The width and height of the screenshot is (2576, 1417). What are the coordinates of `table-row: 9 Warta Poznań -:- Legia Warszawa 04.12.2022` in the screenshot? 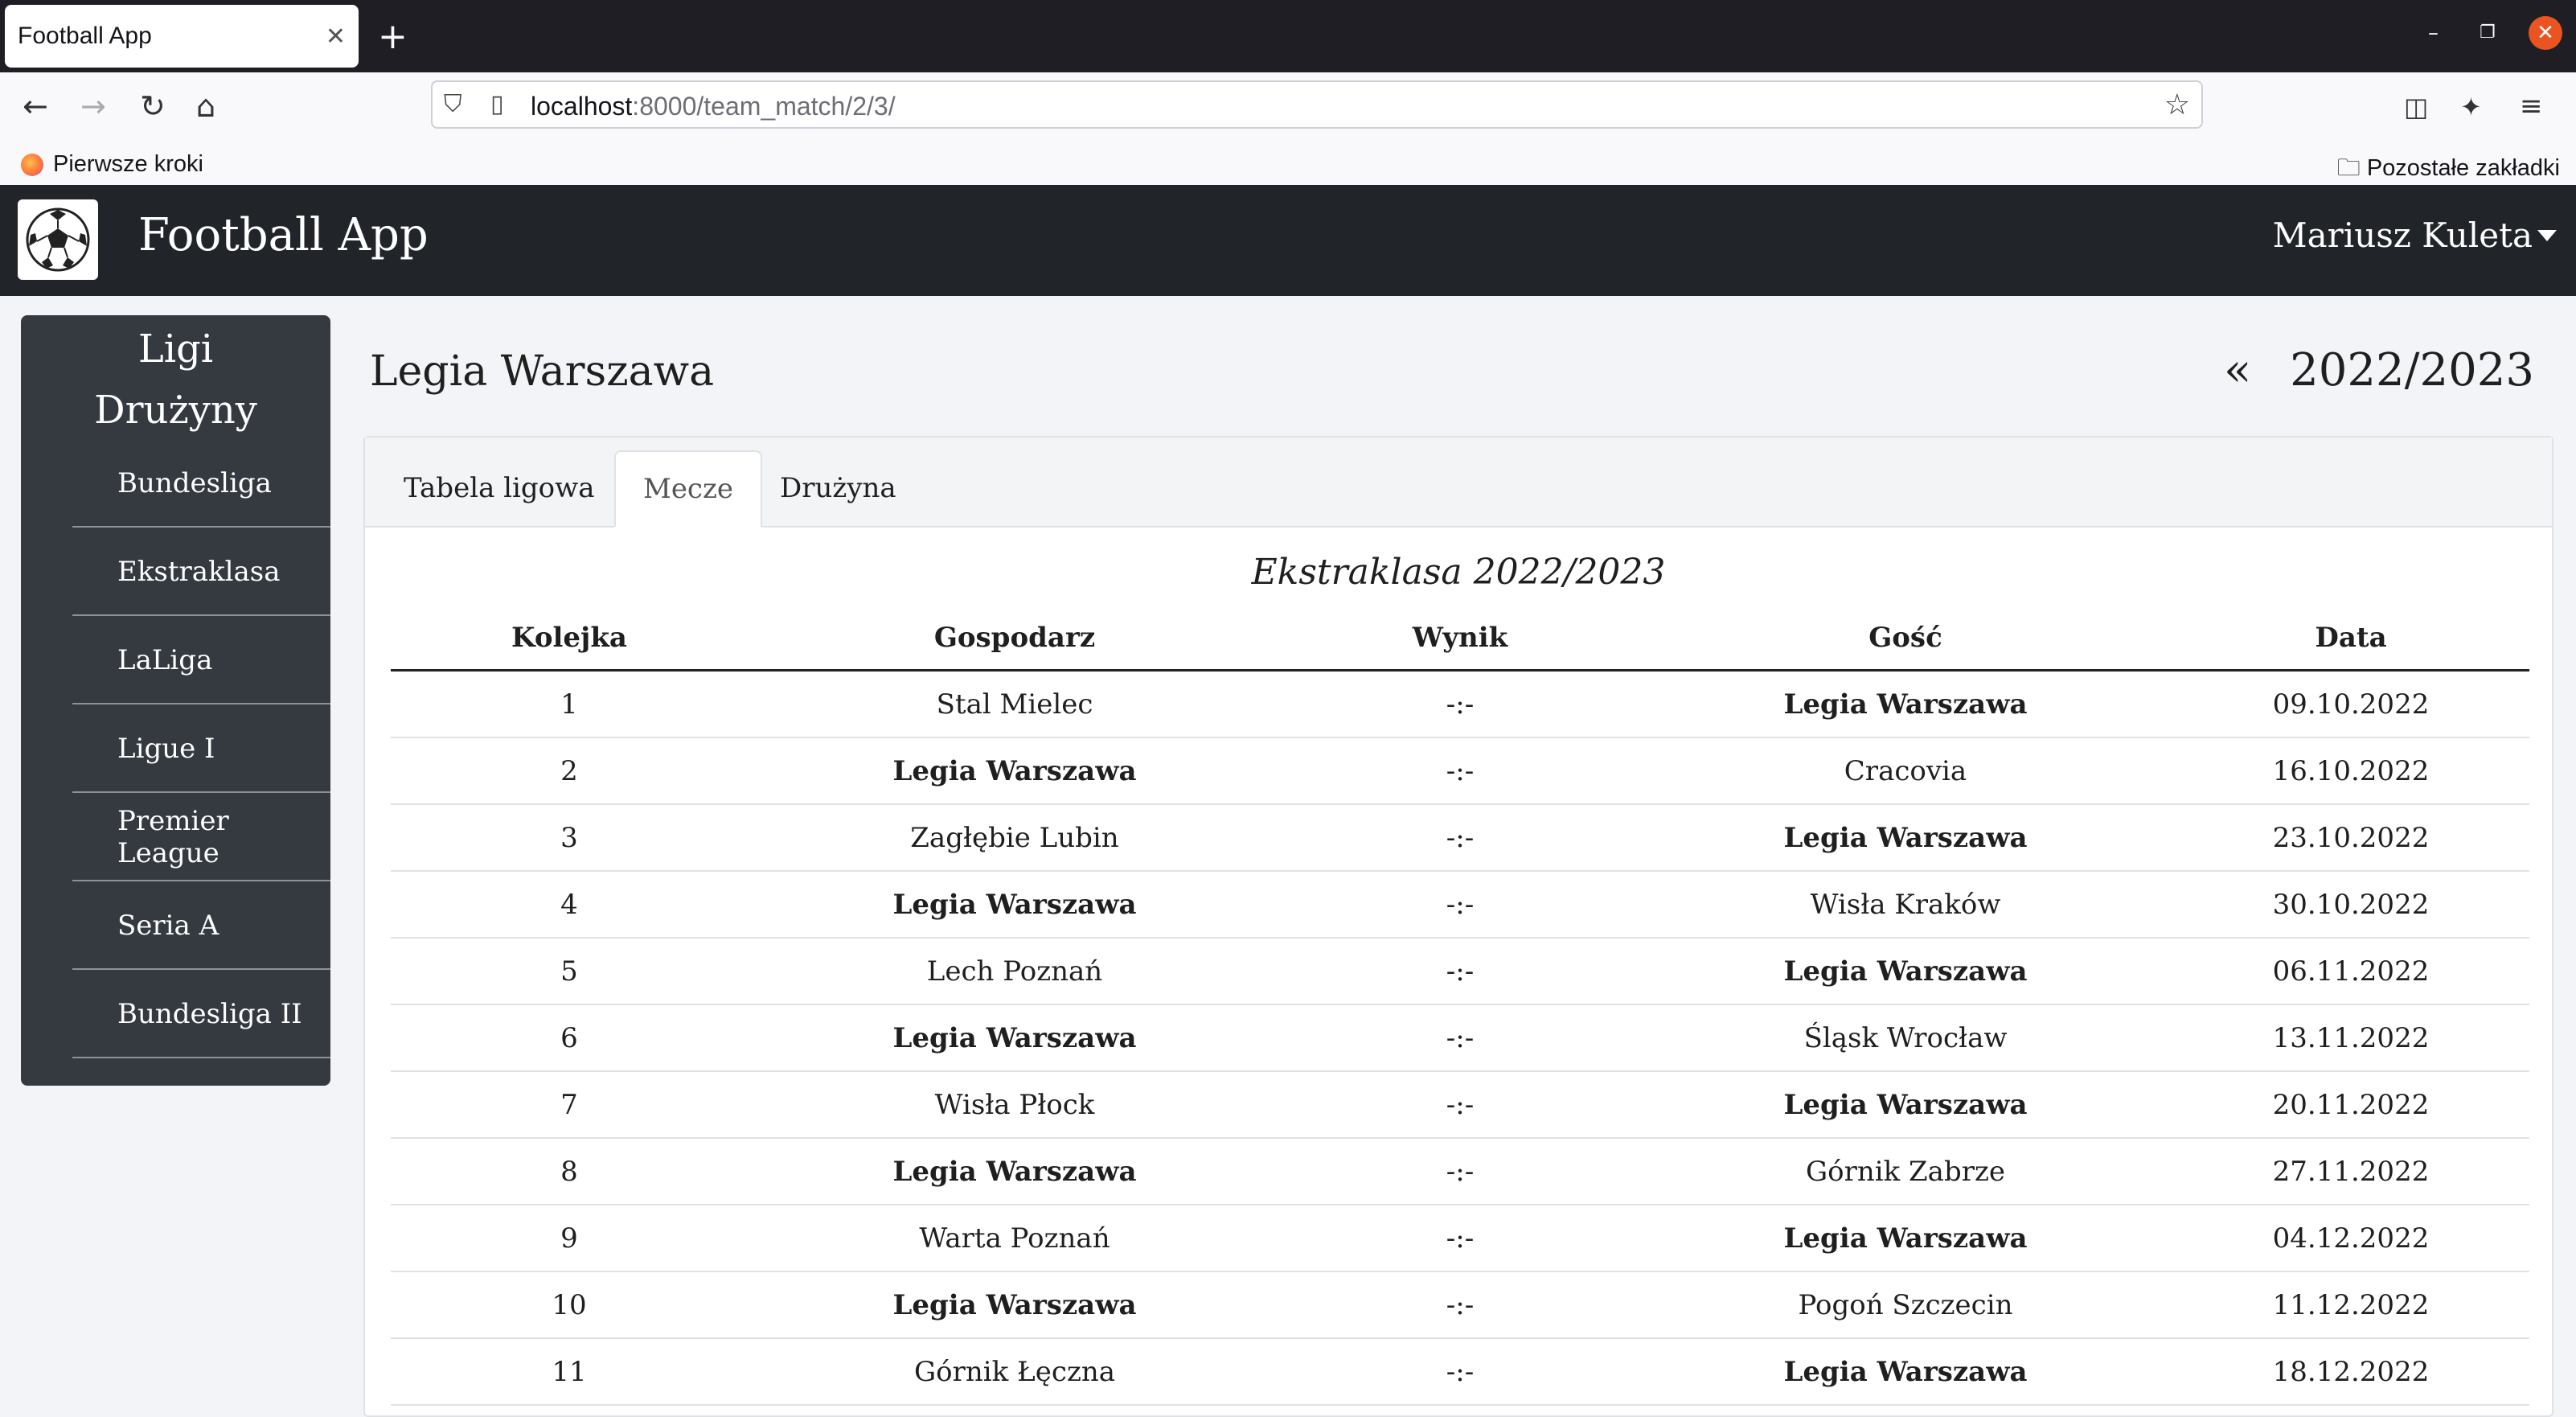 It's located at (1460, 1238).